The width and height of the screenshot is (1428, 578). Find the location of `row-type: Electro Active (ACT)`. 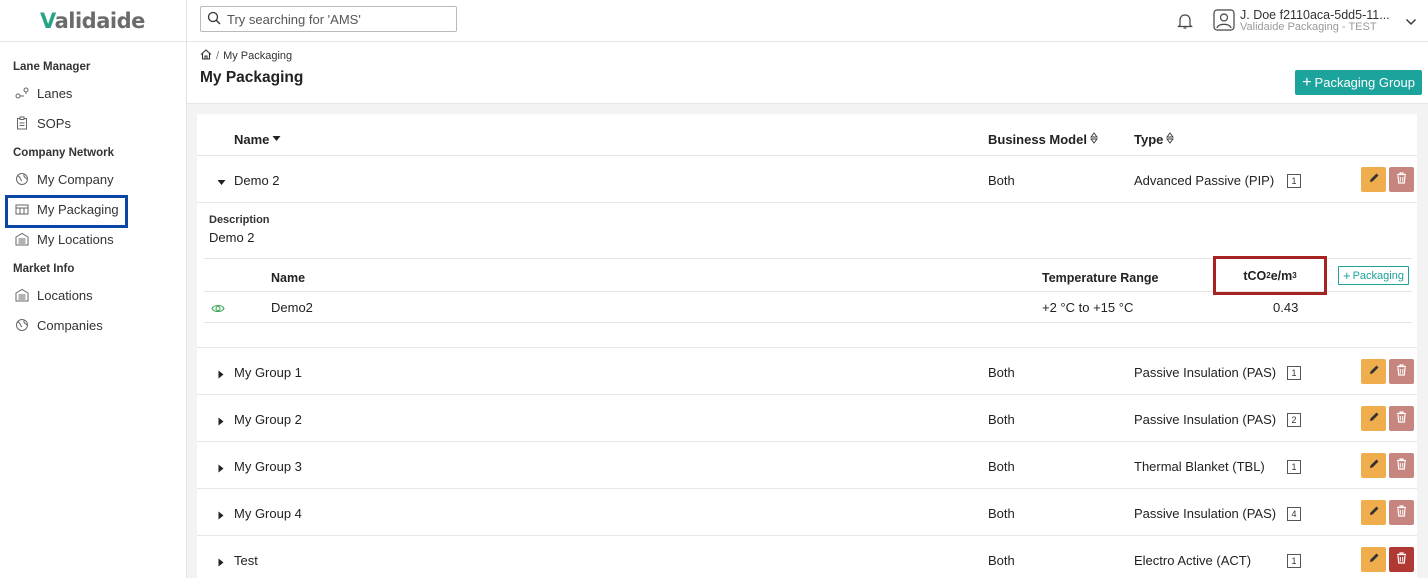

row-type: Electro Active (ACT) is located at coordinates (1193, 560).